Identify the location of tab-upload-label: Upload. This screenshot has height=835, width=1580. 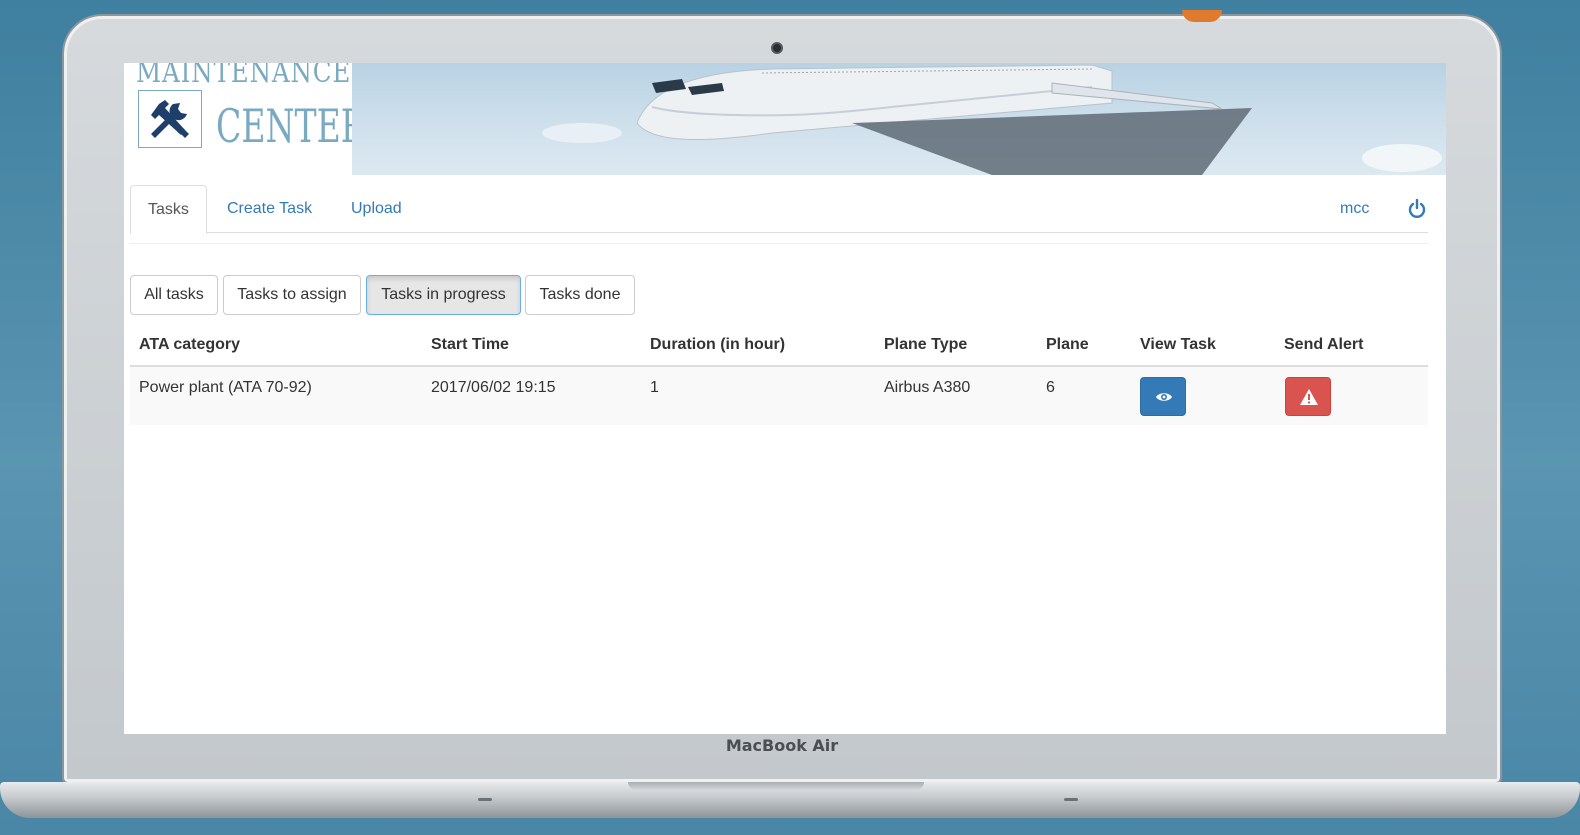
(376, 208).